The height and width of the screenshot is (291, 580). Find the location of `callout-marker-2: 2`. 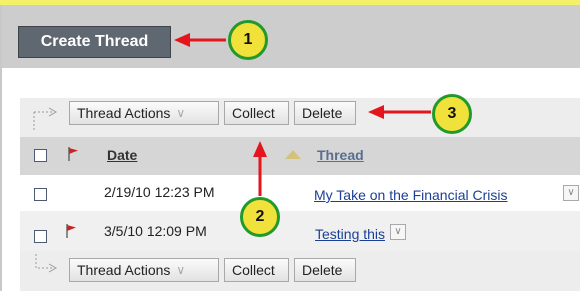

callout-marker-2: 2 is located at coordinates (260, 217).